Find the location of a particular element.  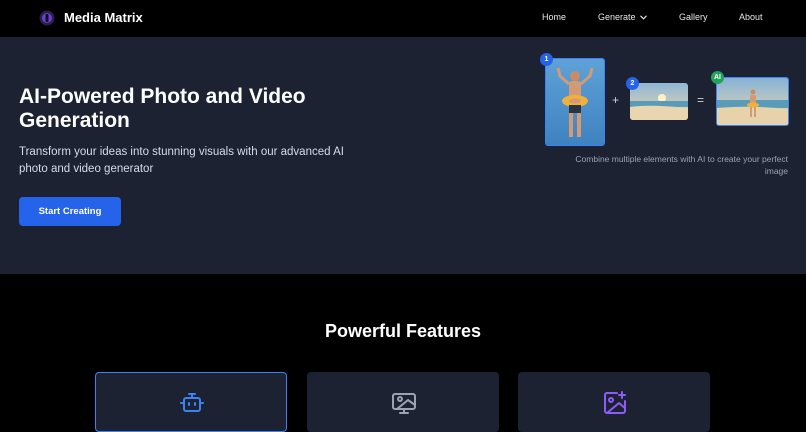

nav-home: Home is located at coordinates (554, 17).